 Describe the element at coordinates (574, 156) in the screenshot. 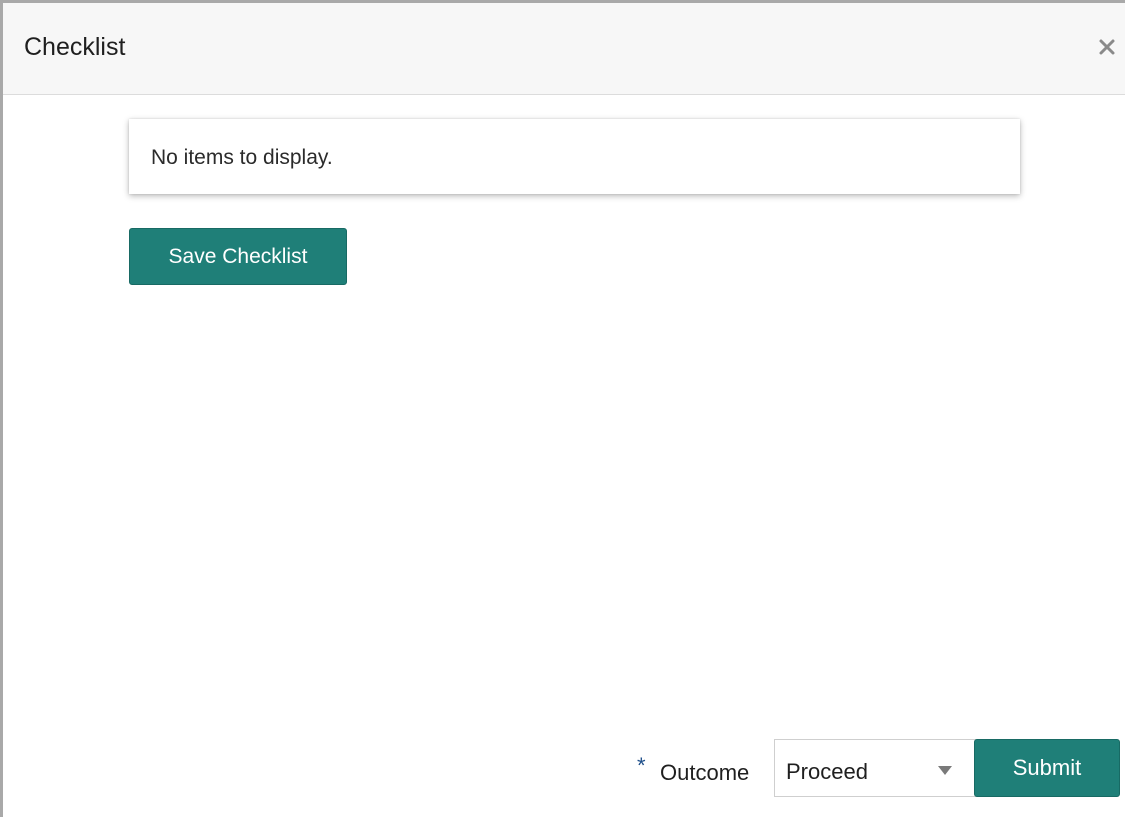

I see `checklist-panel: No items to display.` at that location.